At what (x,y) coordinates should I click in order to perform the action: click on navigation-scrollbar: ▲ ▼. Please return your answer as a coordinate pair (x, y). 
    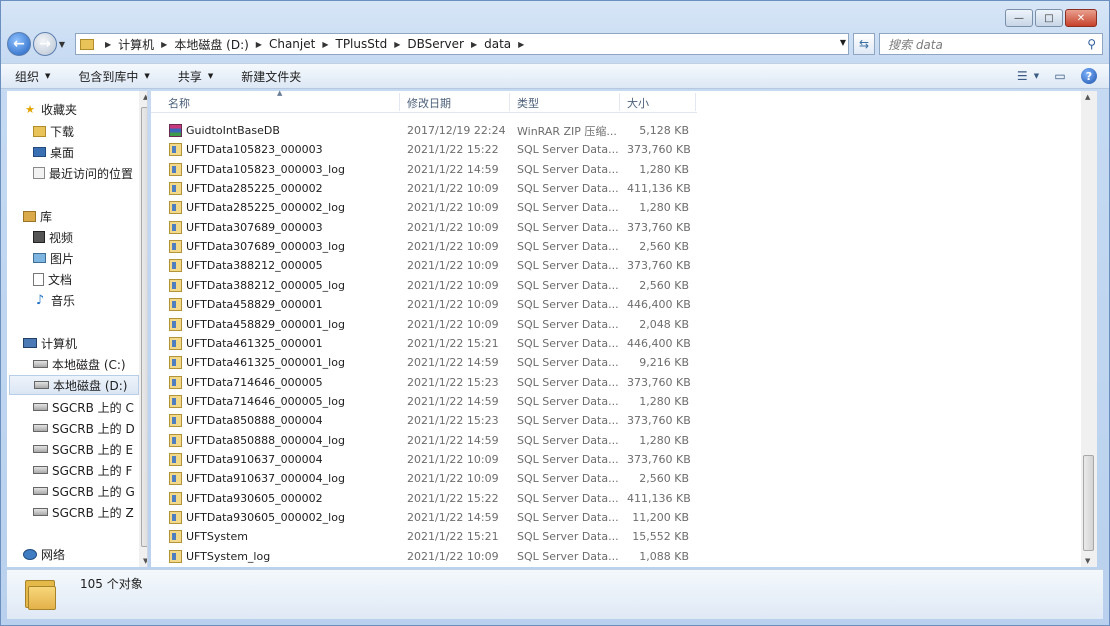
    Looking at the image, I should click on (143, 329).